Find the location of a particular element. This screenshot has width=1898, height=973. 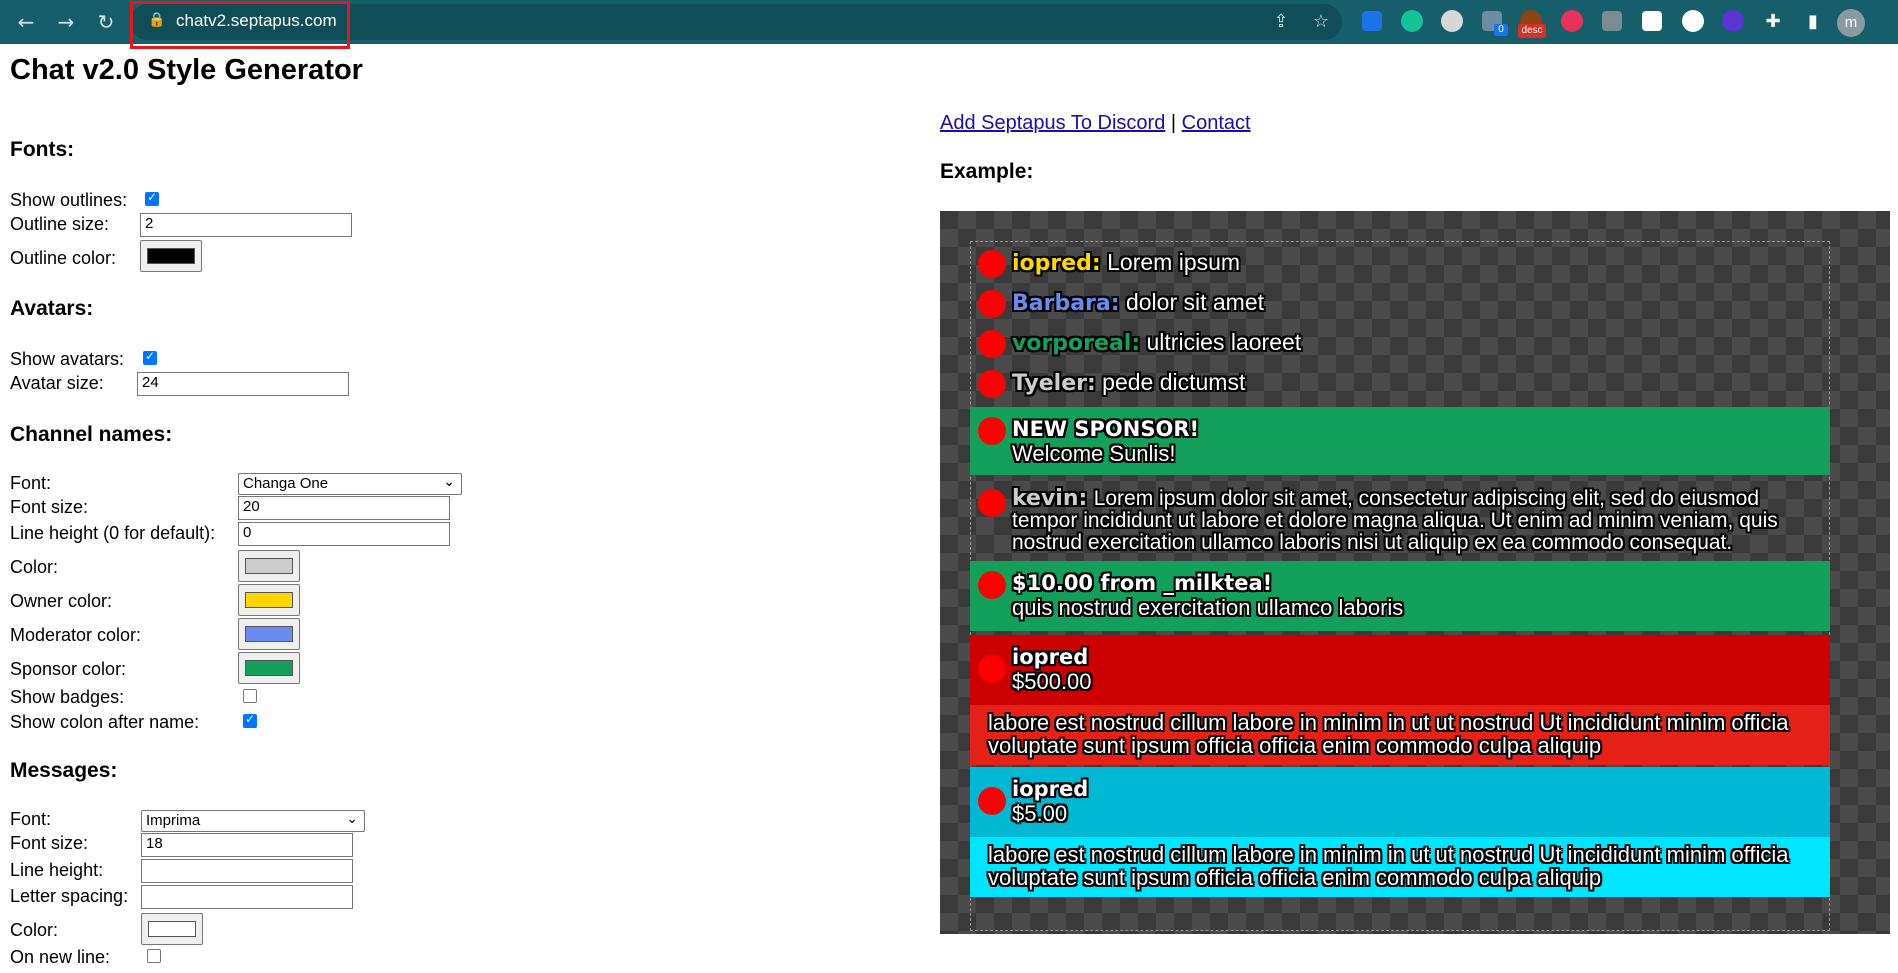

message-text: pede dictumst is located at coordinates (1174, 382).